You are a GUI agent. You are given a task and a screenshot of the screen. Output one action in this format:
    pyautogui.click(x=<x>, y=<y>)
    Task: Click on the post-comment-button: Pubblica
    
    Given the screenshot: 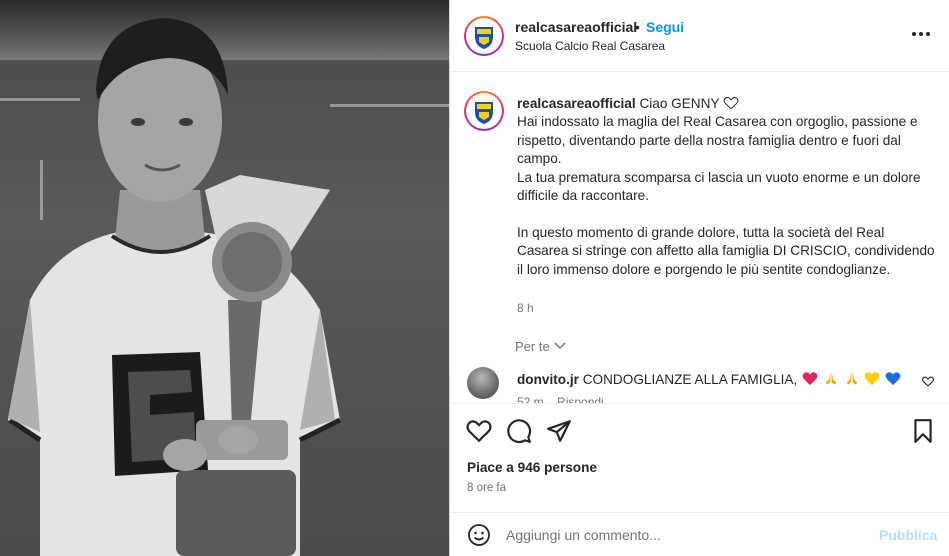 What is the action you would take?
    pyautogui.click(x=908, y=535)
    